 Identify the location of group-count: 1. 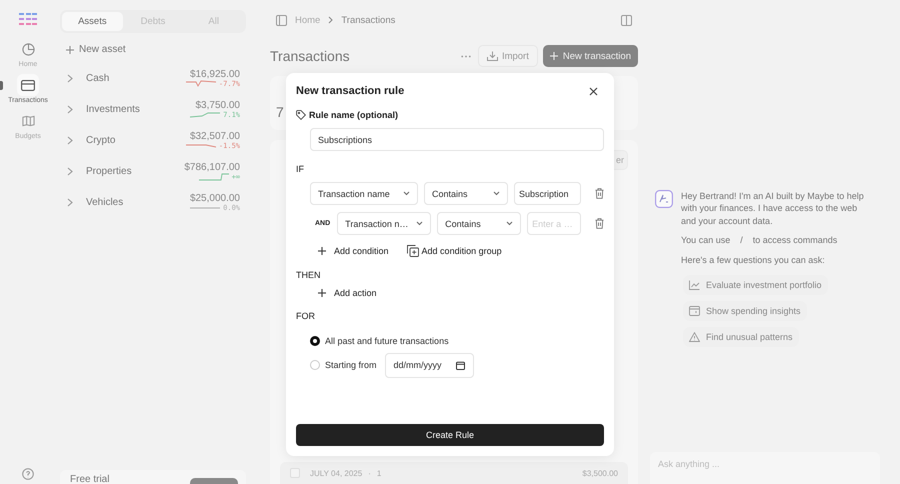
(379, 473).